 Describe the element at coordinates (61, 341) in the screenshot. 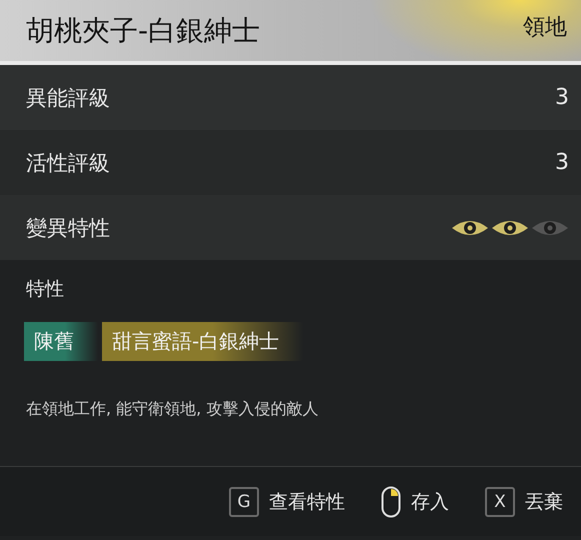

I see `trait-tag: 陳舊` at that location.